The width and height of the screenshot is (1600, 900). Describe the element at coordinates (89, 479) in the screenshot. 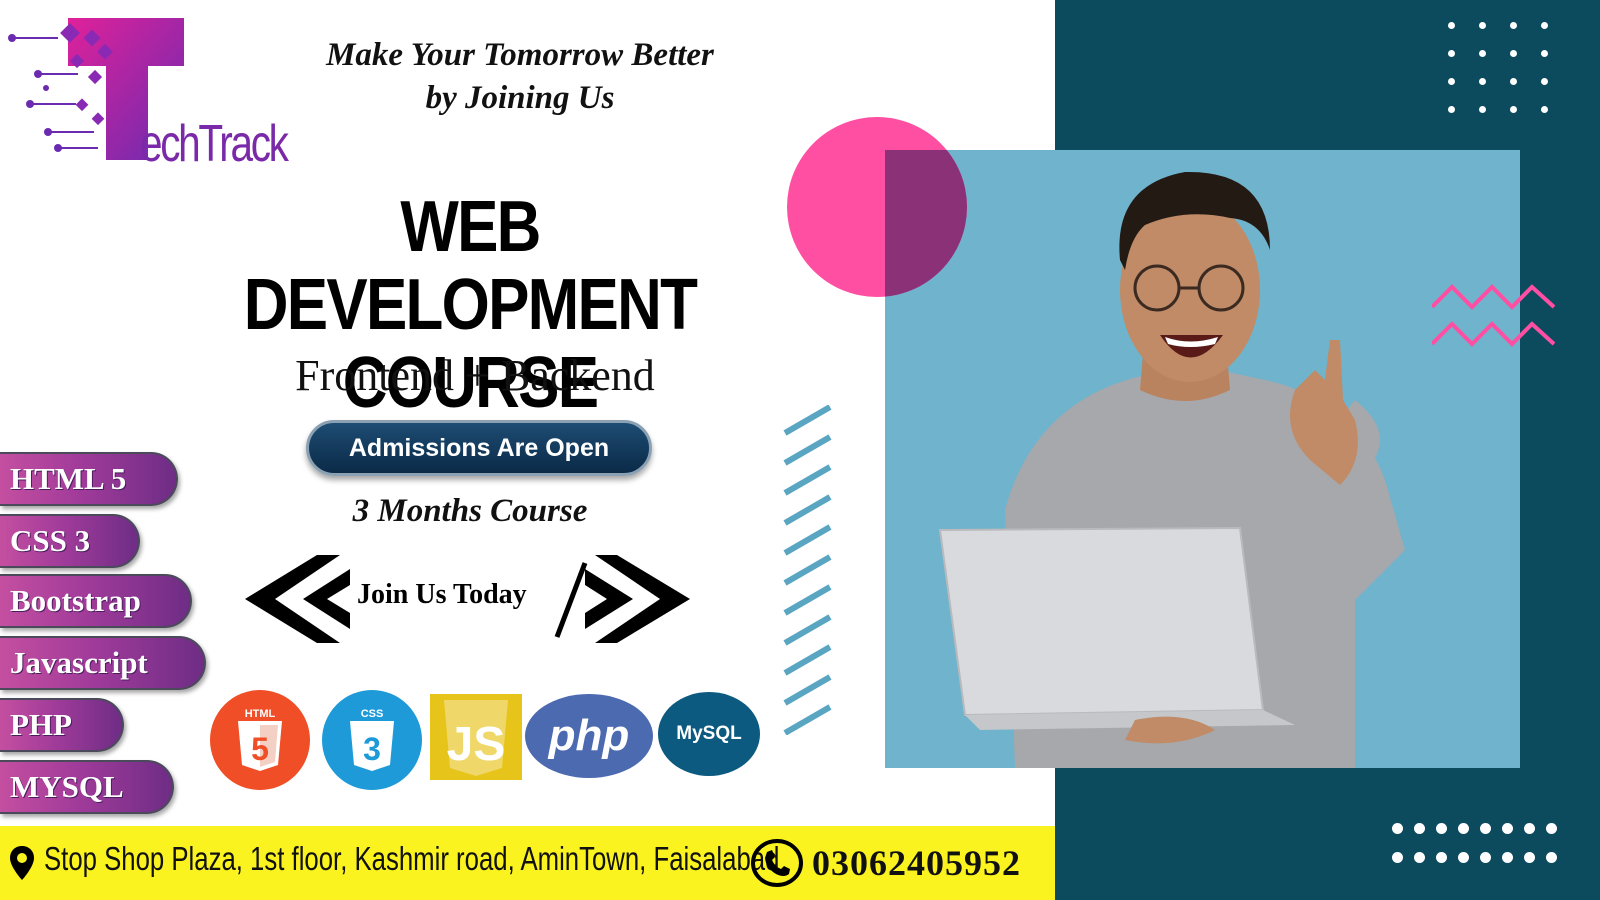

I see `skill-pill-html: HTML 5` at that location.